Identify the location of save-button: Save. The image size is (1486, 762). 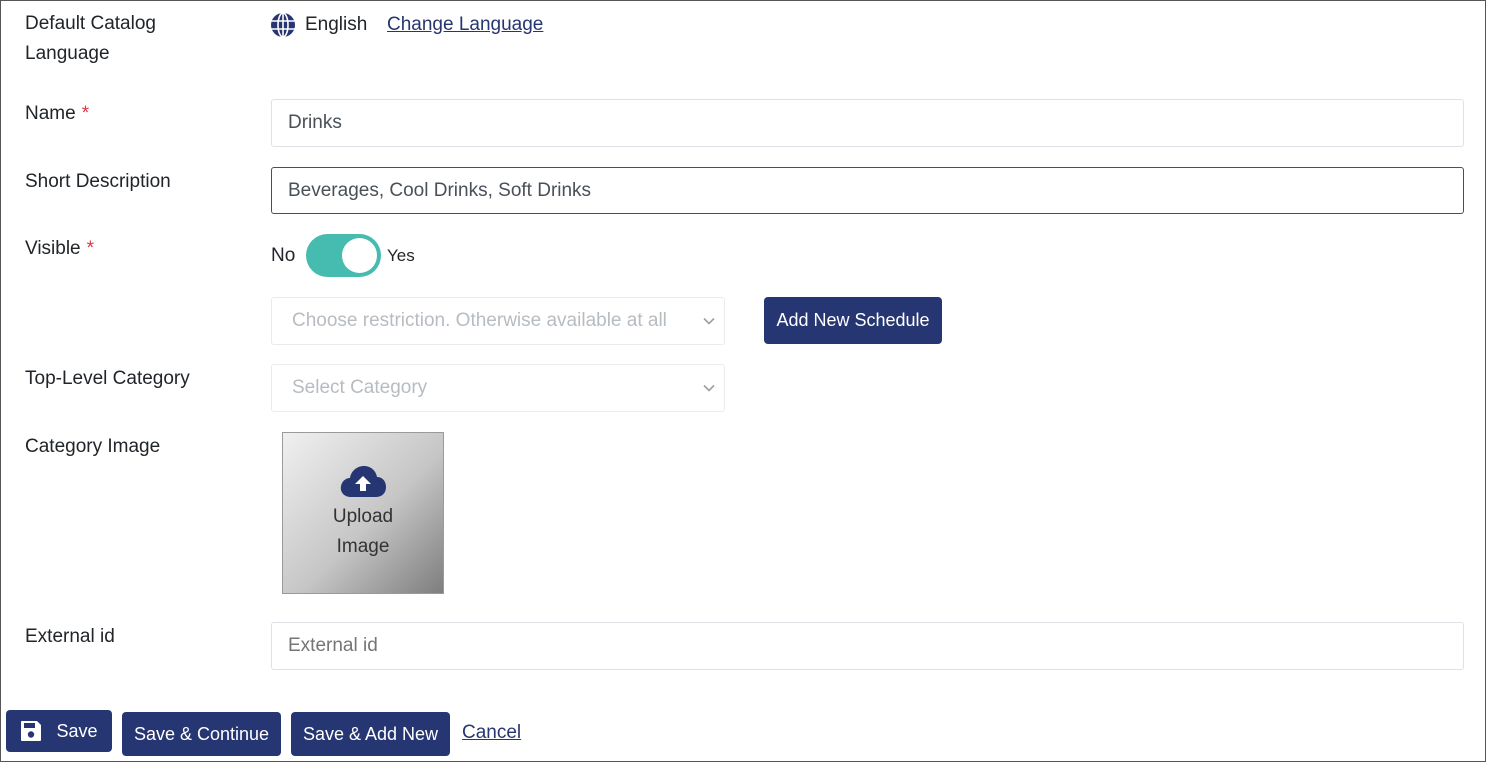
(59, 731).